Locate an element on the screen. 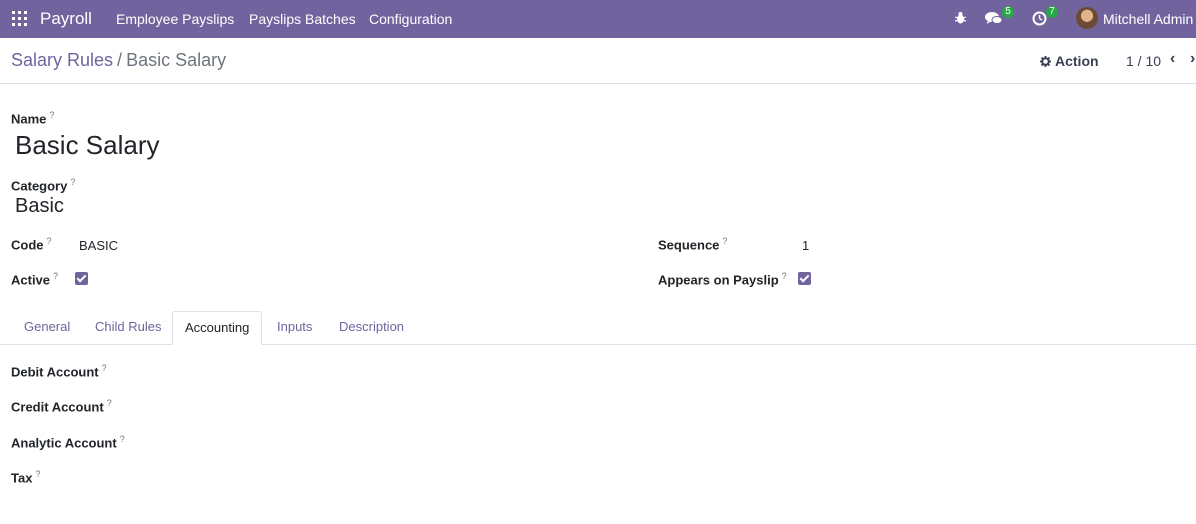  code-field: BASIC is located at coordinates (98, 245).